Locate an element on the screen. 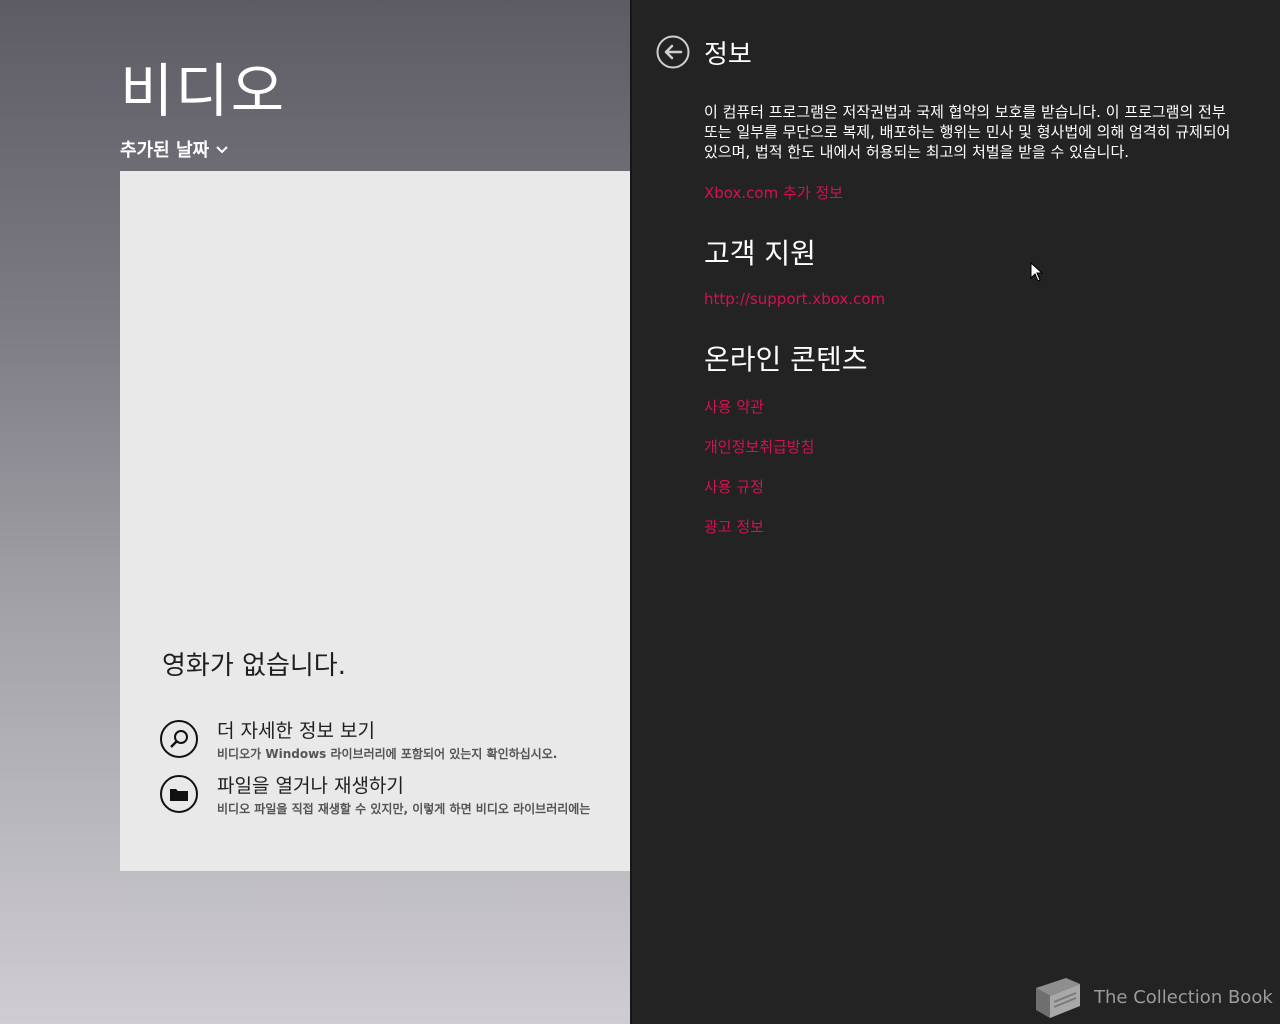  sort-dropdown: 추가된 날짜 is located at coordinates (174, 149).